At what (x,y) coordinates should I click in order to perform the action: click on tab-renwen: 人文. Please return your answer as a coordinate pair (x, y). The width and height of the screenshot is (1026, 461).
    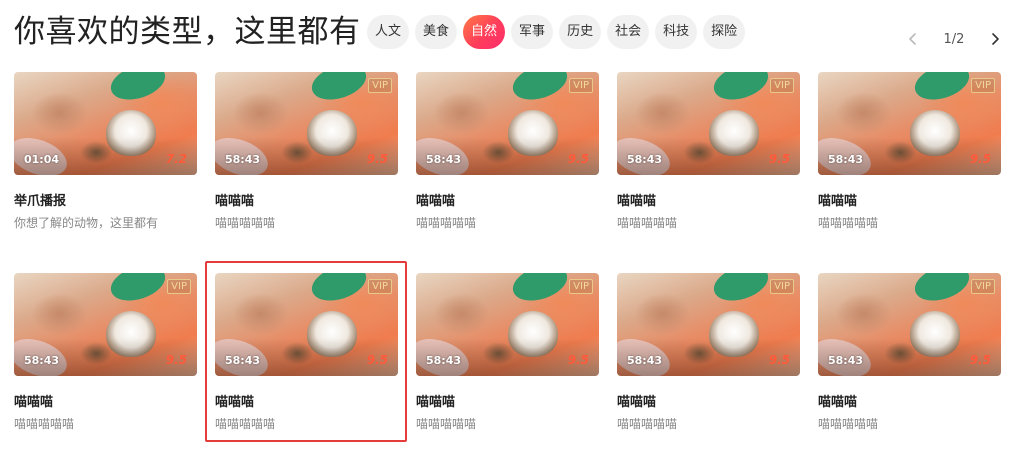
    Looking at the image, I should click on (388, 32).